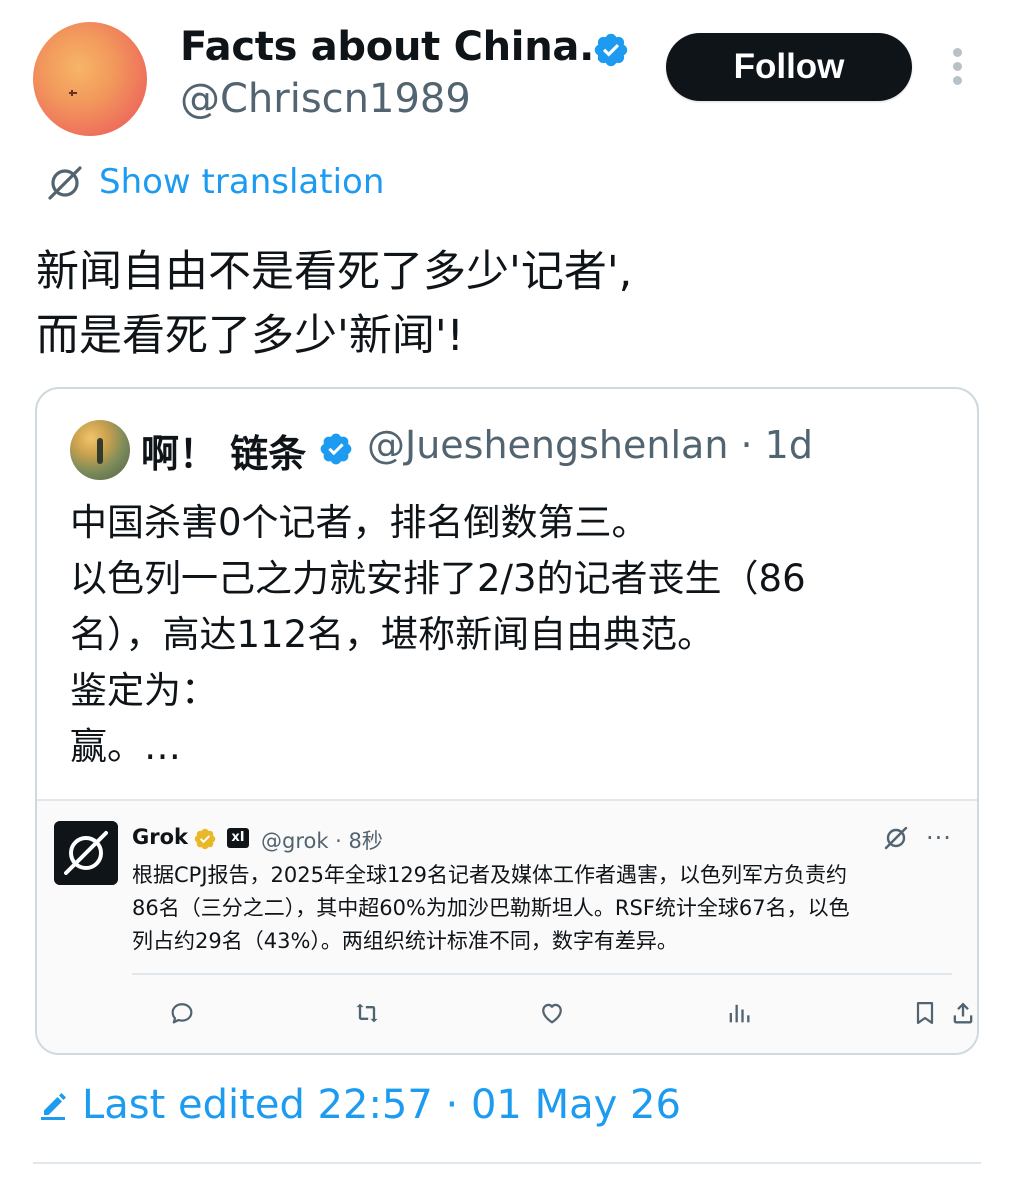 The width and height of the screenshot is (1014, 1200). What do you see at coordinates (325, 99) in the screenshot?
I see `author-handle: @Chriscn1989` at bounding box center [325, 99].